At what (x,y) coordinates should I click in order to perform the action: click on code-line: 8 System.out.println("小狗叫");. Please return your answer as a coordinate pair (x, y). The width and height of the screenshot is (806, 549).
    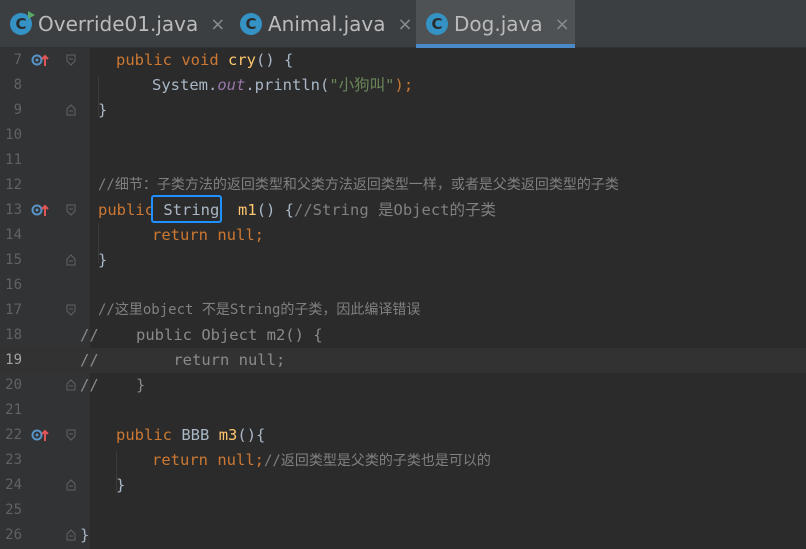
    Looking at the image, I should click on (213, 85).